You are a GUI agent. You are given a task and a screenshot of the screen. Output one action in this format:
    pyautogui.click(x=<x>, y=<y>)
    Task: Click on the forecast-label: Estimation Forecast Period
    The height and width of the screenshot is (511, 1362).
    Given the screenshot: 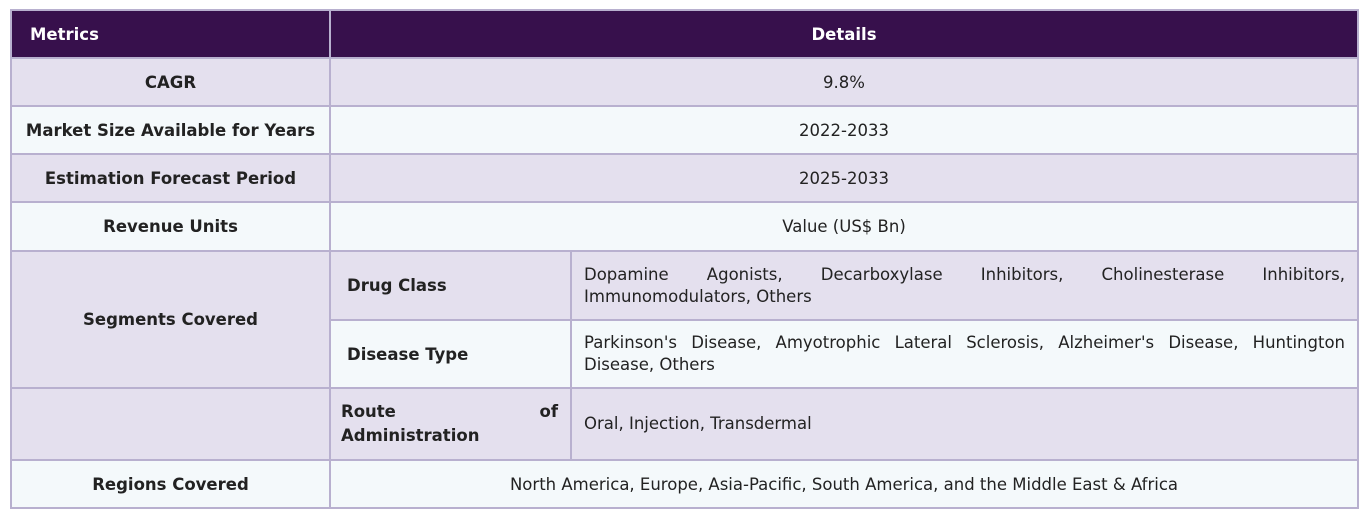 What is the action you would take?
    pyautogui.click(x=170, y=178)
    